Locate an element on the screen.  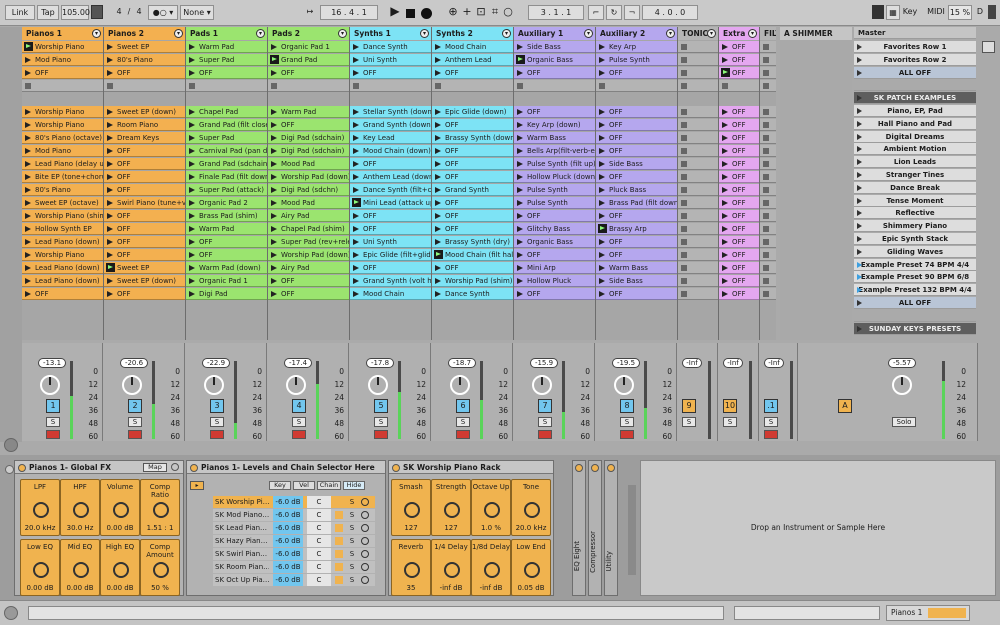
clip-slot: Brassy Arp is located at coordinates (636, 229).